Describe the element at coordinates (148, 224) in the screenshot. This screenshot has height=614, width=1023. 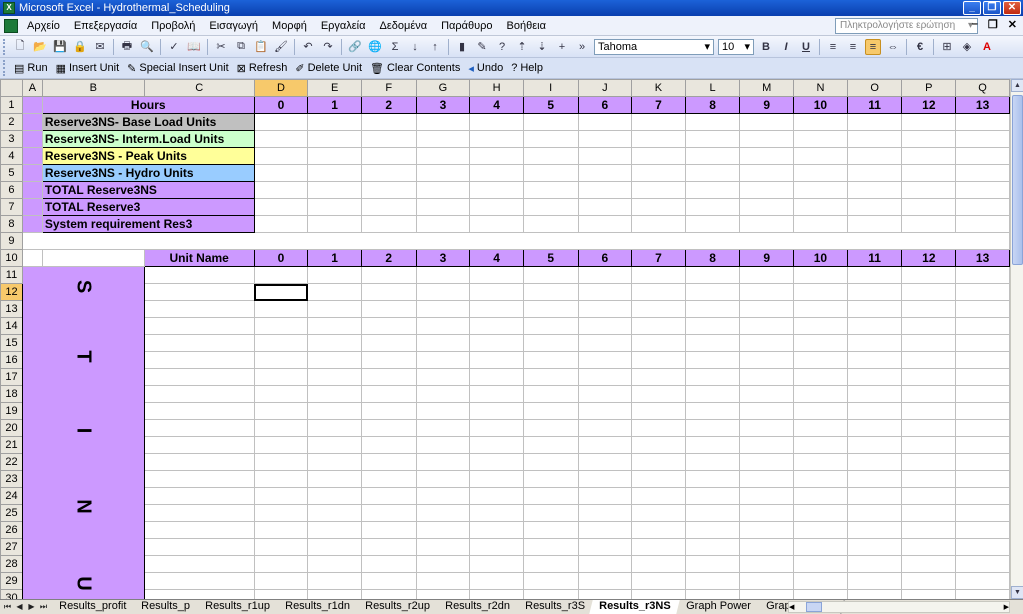
I see `reserve-row-label: System requirement Res3` at that location.